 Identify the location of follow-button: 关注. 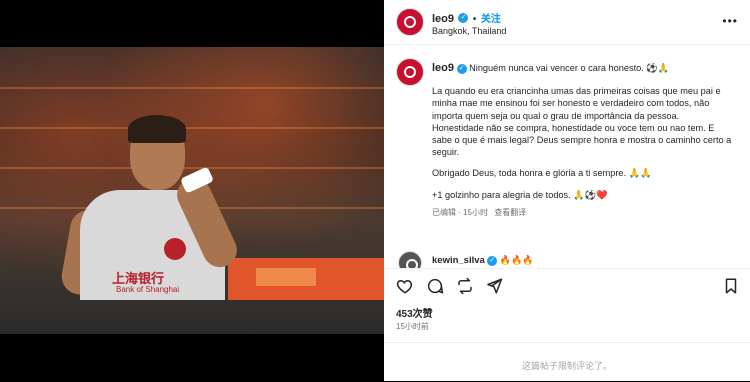
(491, 19).